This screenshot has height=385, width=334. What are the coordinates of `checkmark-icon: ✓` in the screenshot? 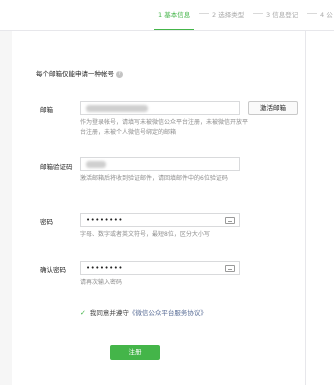 It's located at (83, 313).